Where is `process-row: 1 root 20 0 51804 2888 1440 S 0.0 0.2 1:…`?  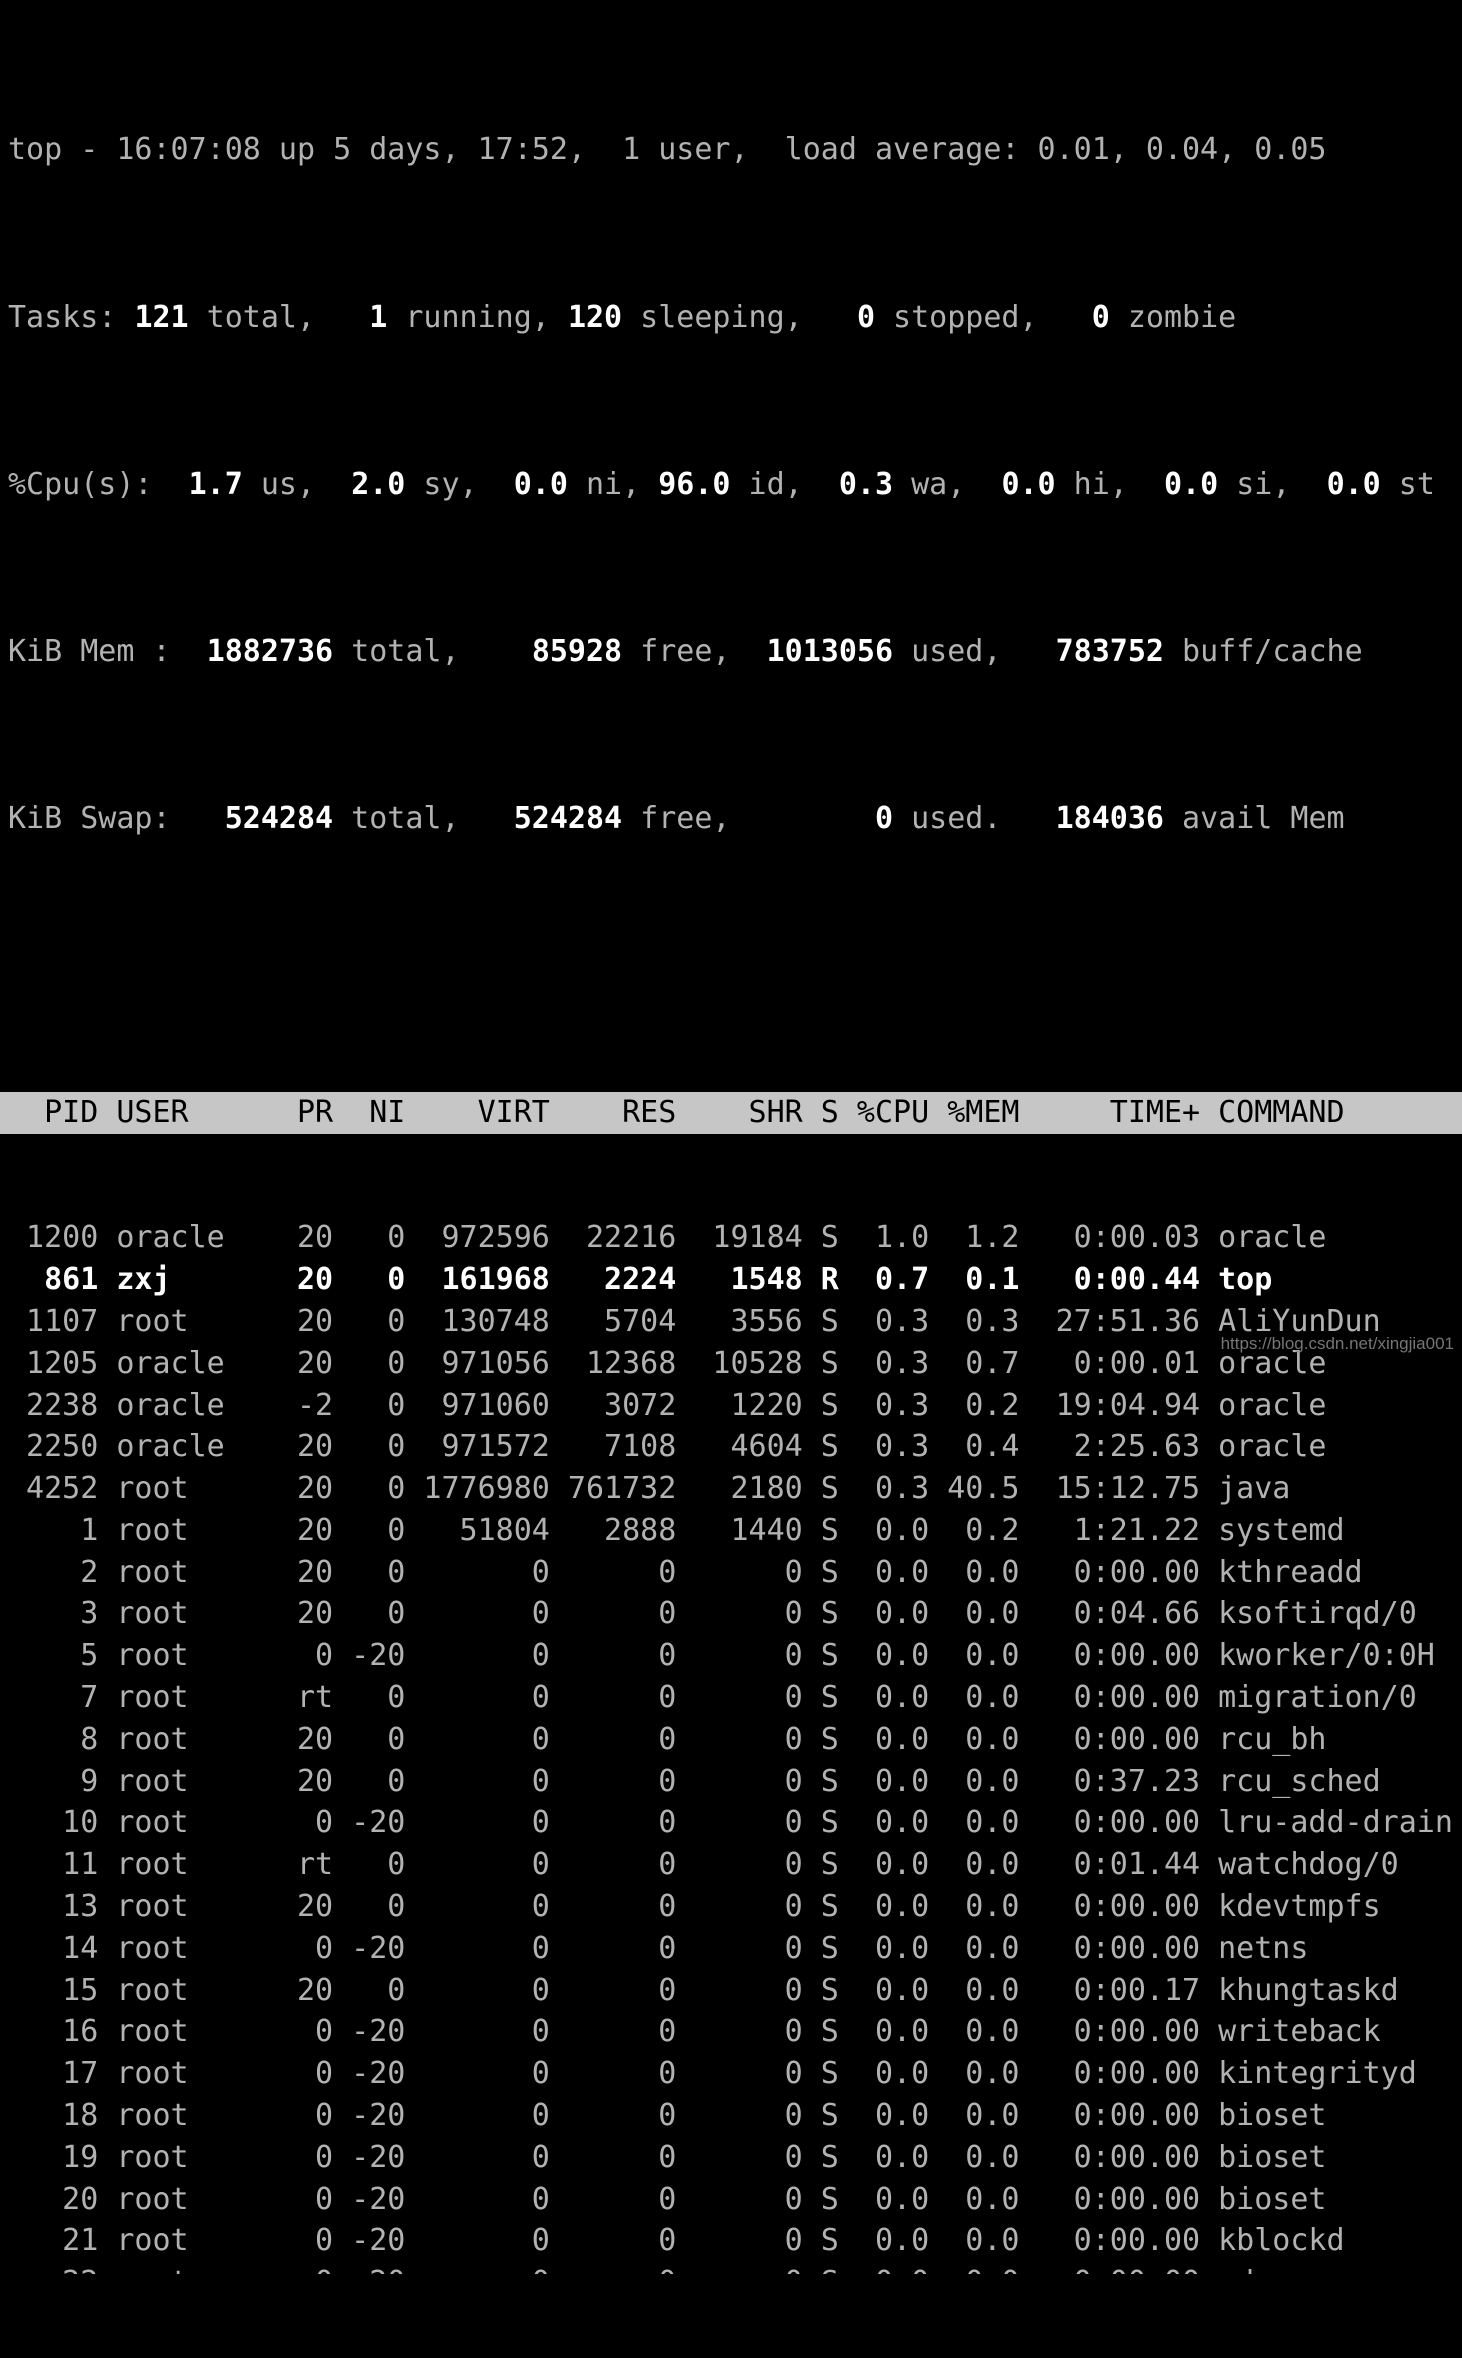
process-row: 1 root 20 0 51804 2888 1440 S 0.0 0.2 1:… is located at coordinates (731, 1531).